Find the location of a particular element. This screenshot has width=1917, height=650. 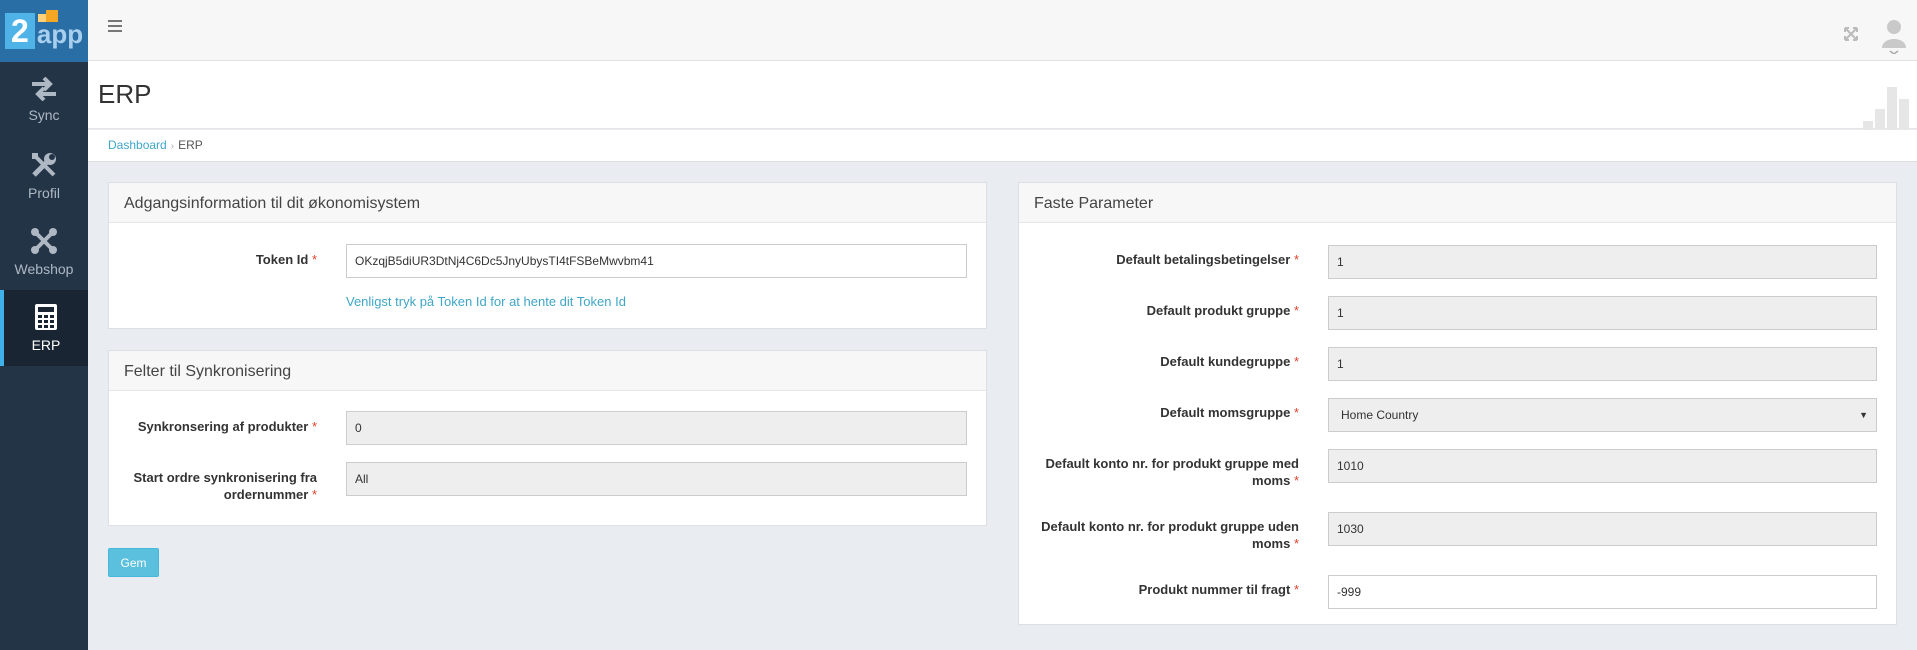

order-sync-start-input: All is located at coordinates (656, 479).